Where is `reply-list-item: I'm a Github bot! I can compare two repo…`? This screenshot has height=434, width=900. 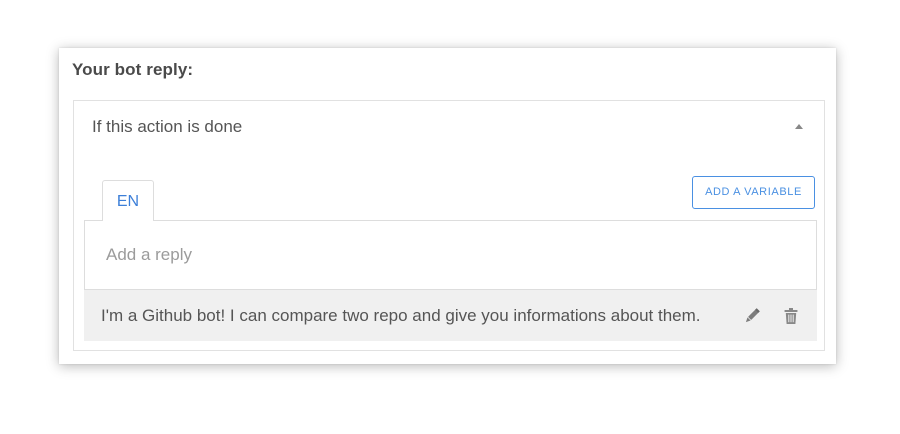
reply-list-item: I'm a Github bot! I can compare two repo… is located at coordinates (450, 315).